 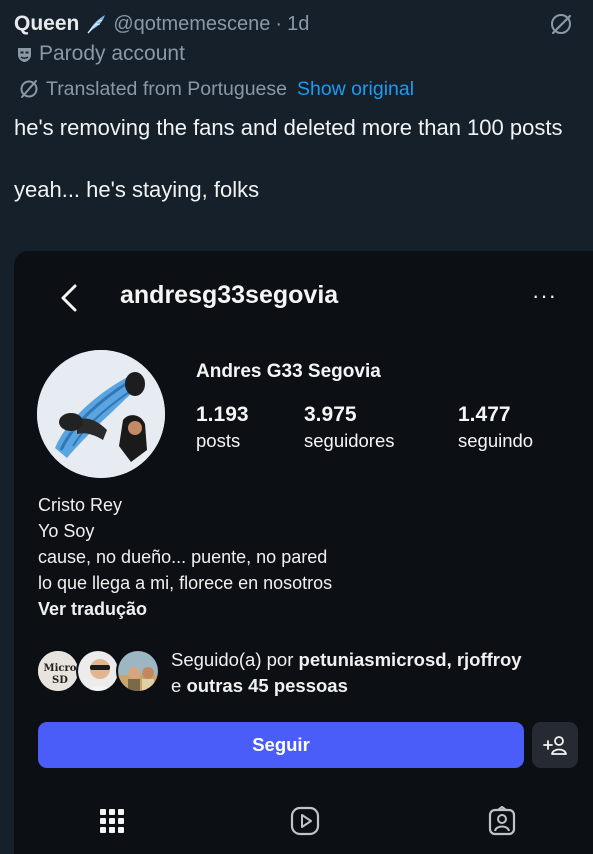 I want to click on posts-count: 1.193, so click(x=222, y=414).